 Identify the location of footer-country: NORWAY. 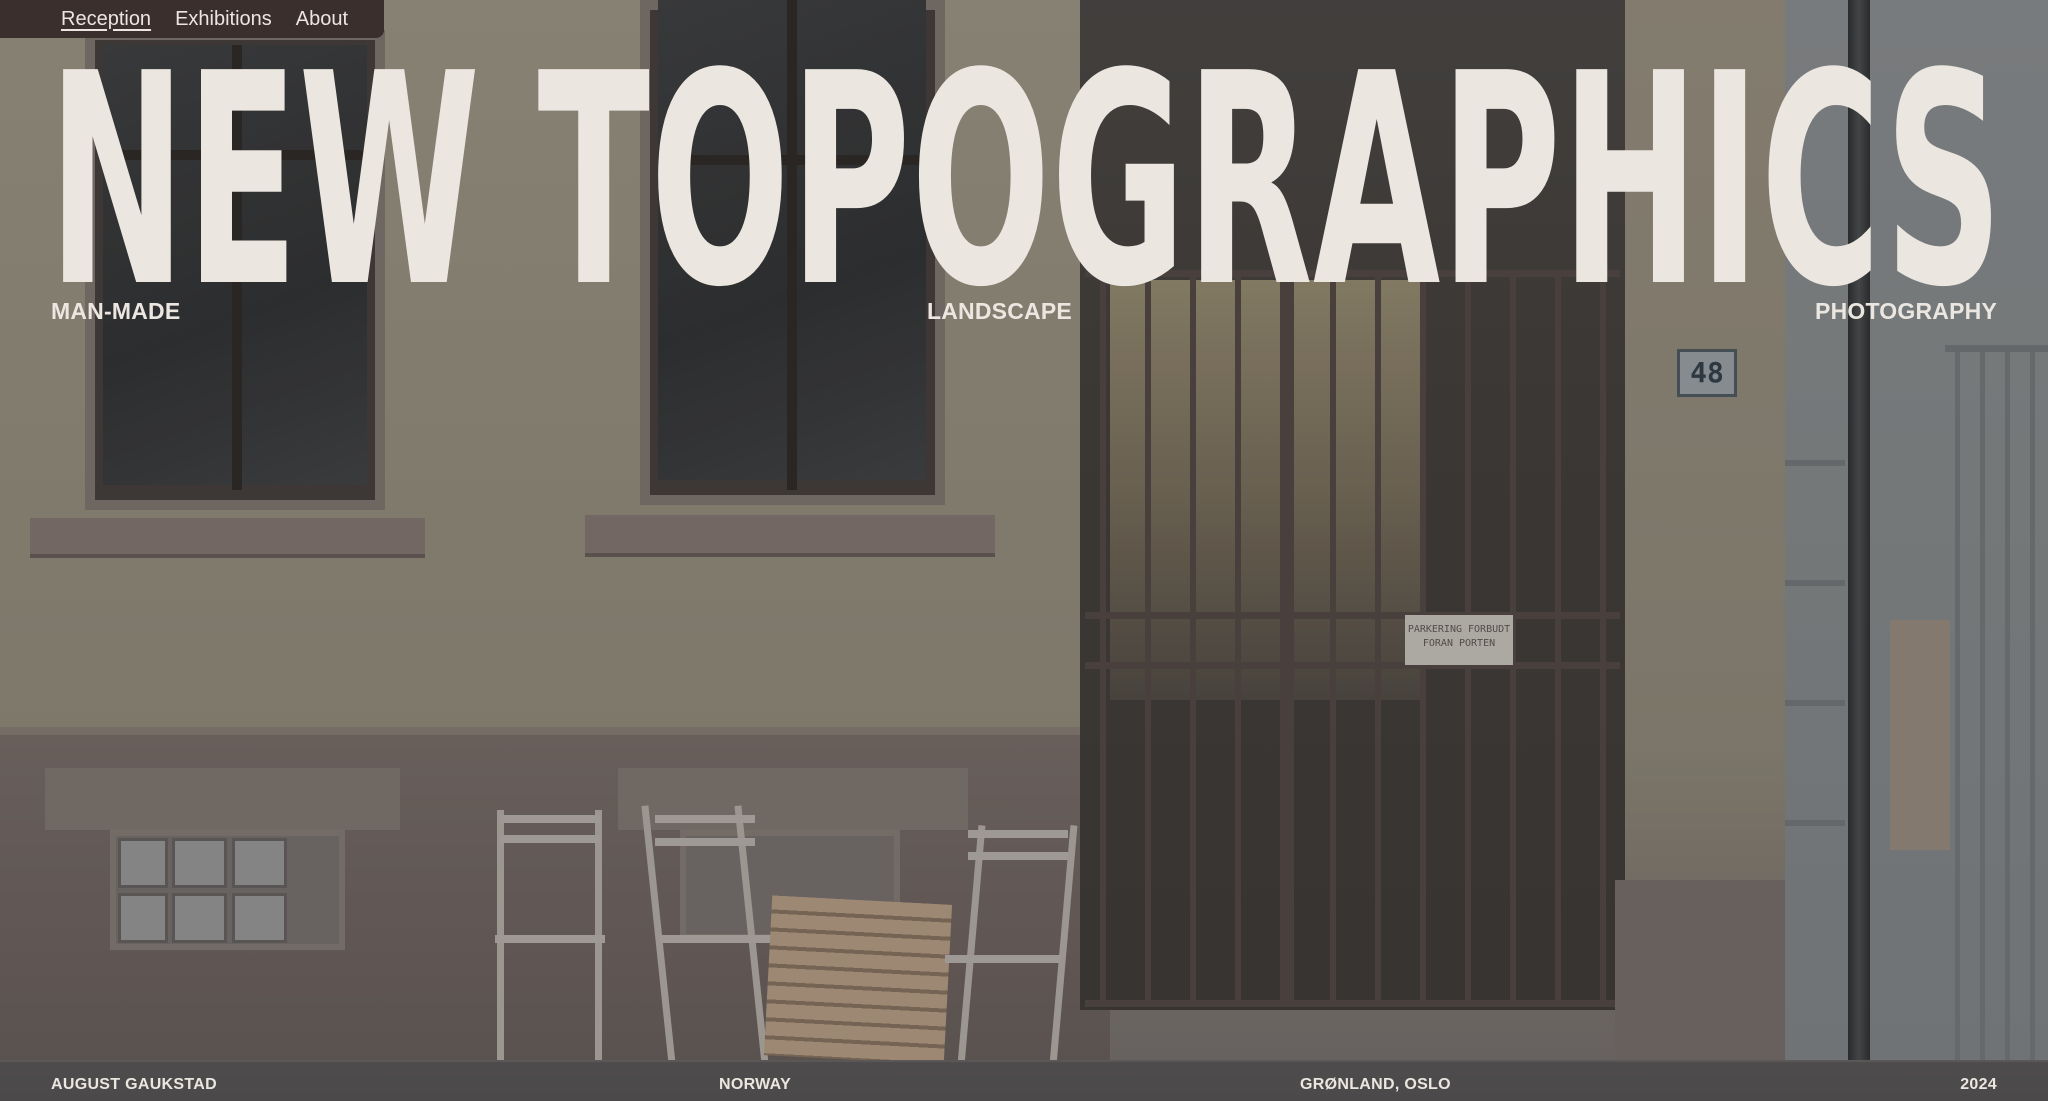
(755, 1084).